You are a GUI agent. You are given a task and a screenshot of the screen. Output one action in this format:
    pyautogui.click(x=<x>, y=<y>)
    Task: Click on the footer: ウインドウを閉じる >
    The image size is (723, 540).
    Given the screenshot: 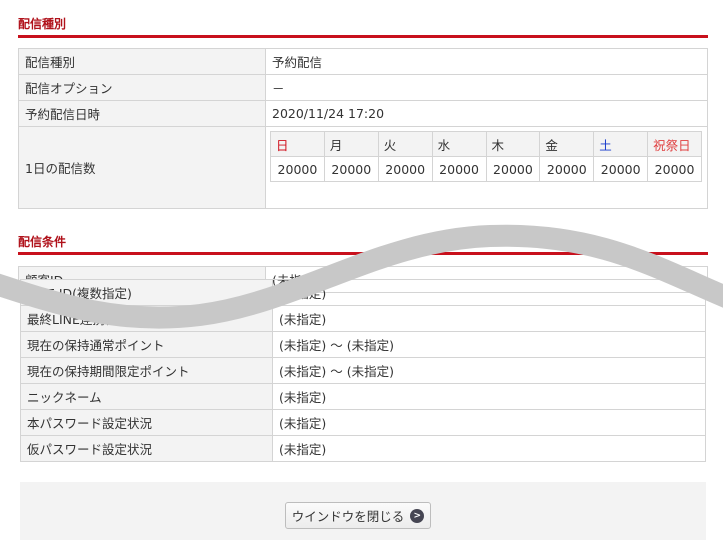 What is the action you would take?
    pyautogui.click(x=363, y=511)
    